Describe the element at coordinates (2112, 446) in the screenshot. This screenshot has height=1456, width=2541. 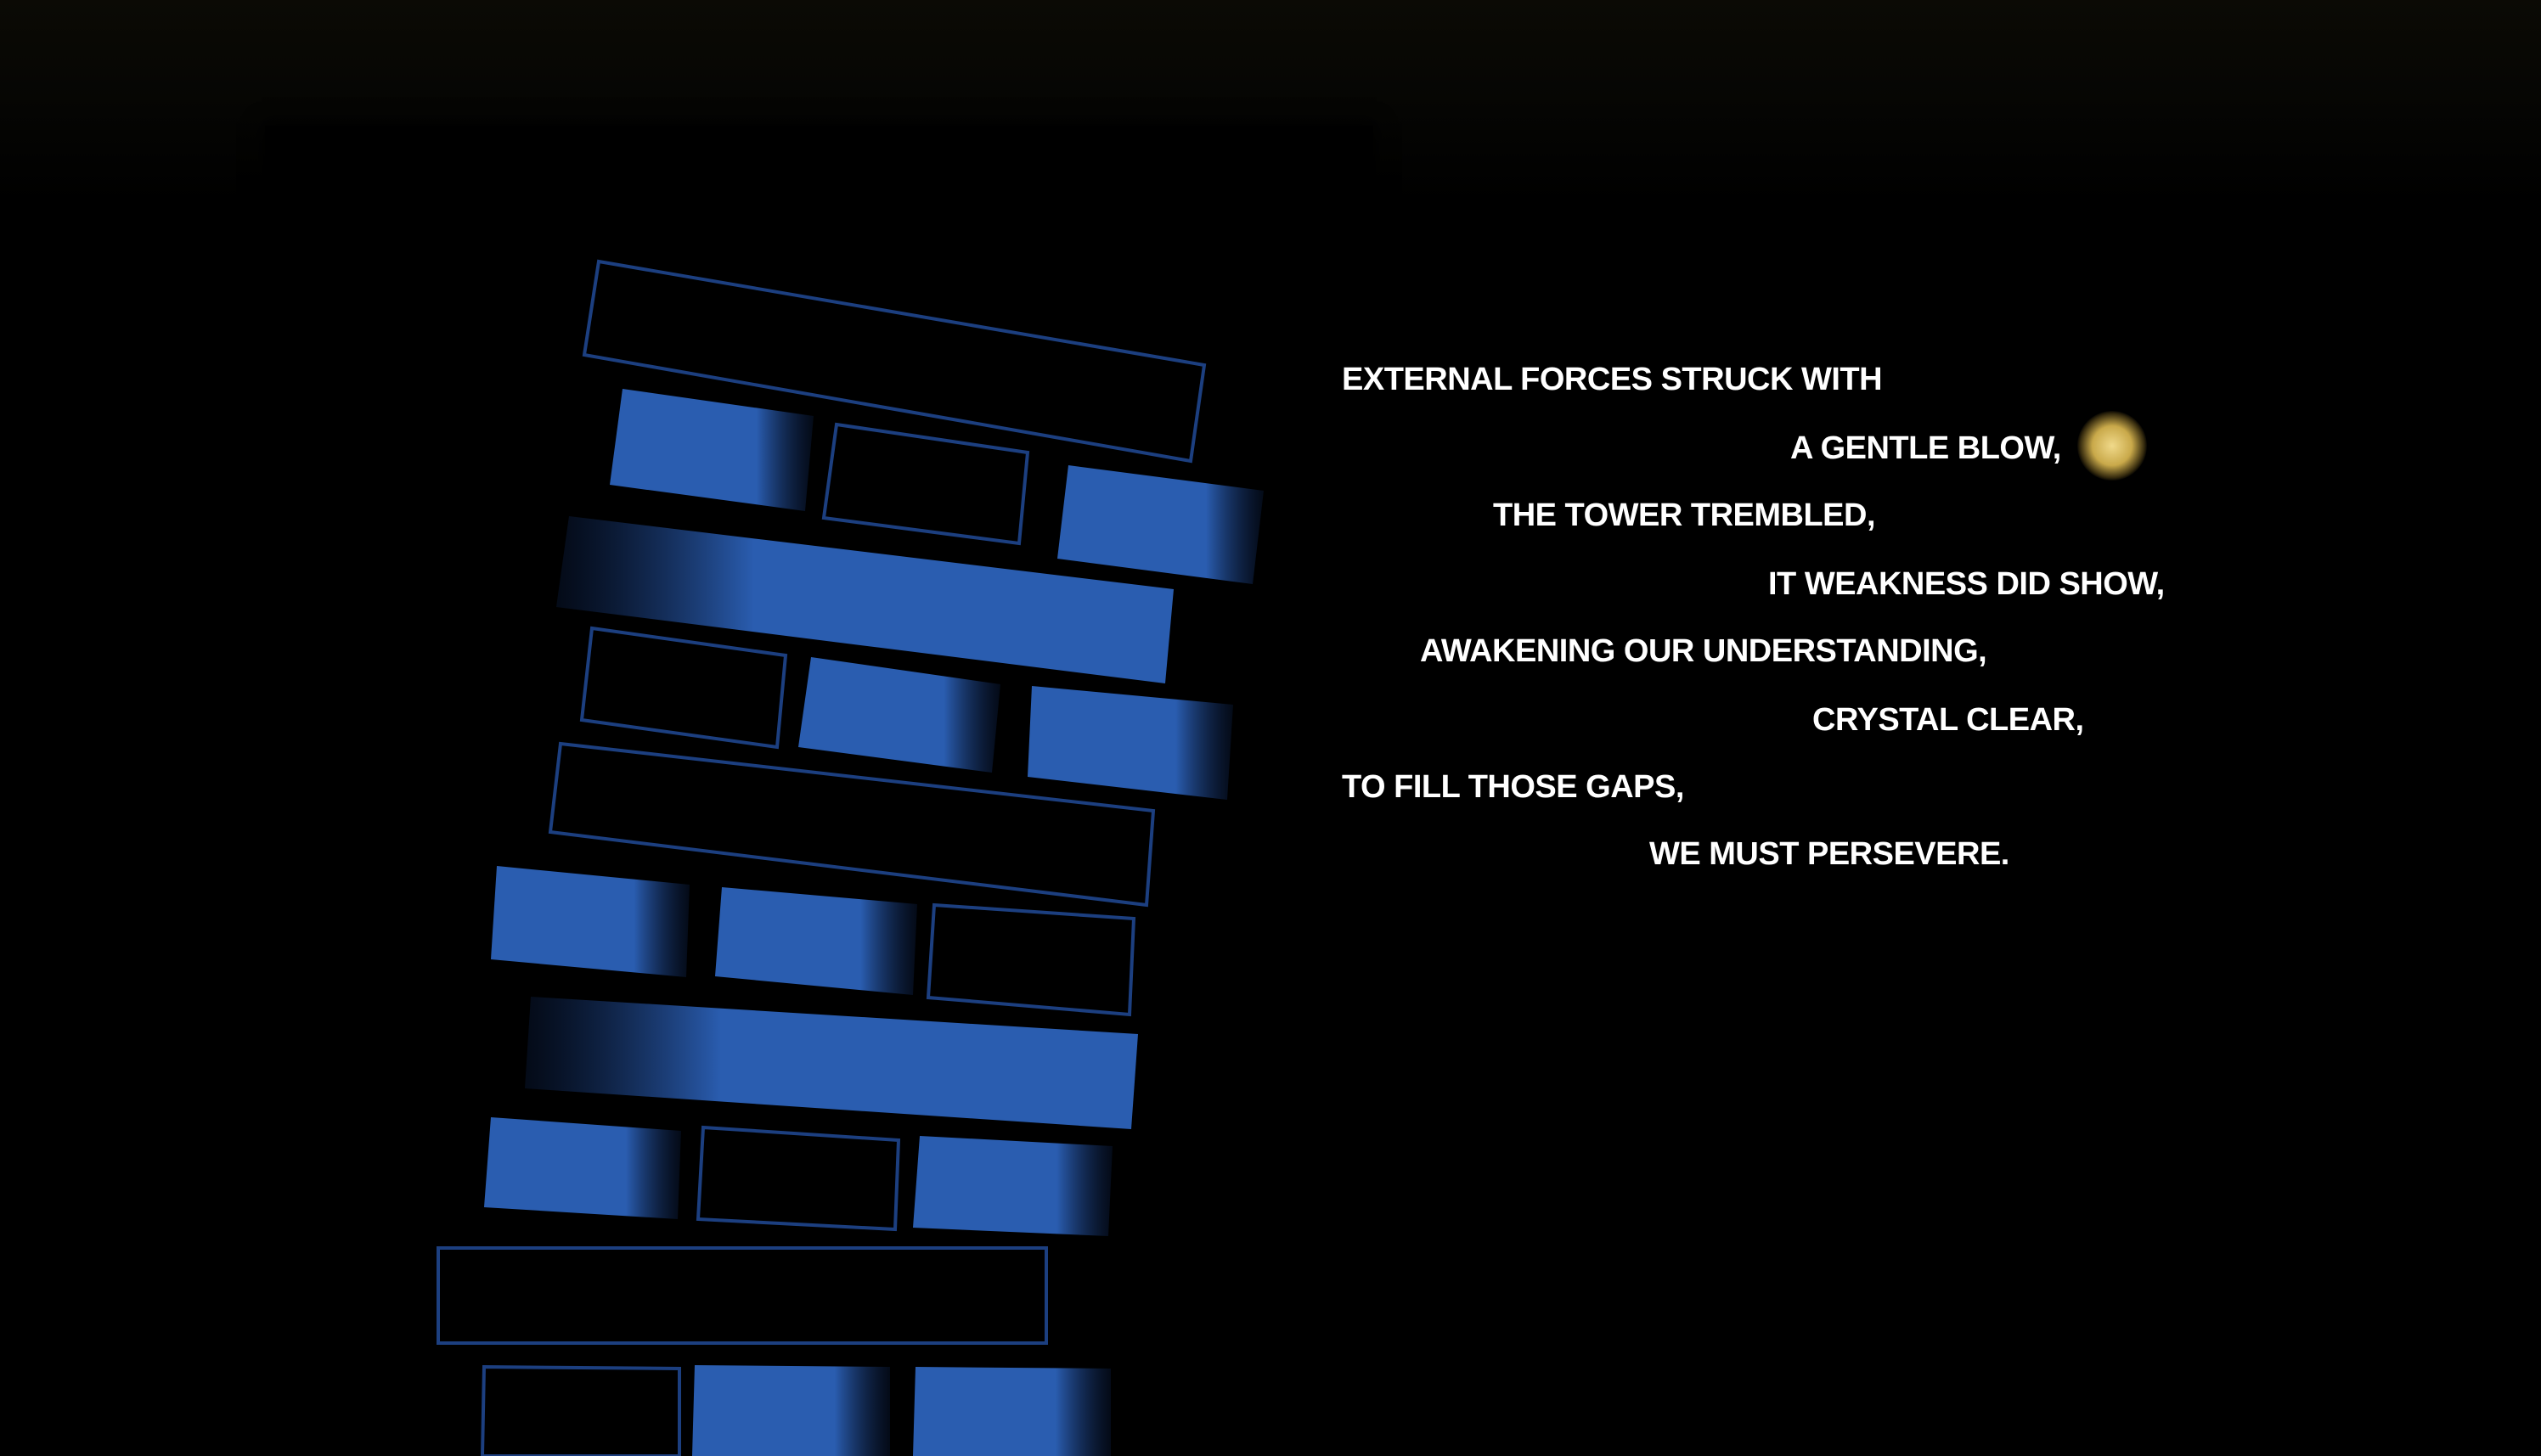
I see `glowing-orb` at that location.